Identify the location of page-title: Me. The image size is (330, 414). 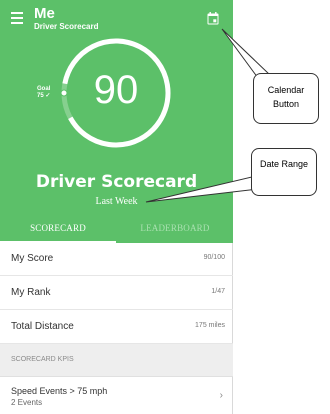
(44, 13).